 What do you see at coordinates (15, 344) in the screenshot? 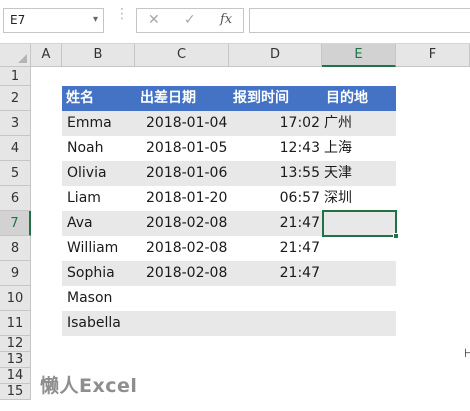
I see `row-header-12: 12` at bounding box center [15, 344].